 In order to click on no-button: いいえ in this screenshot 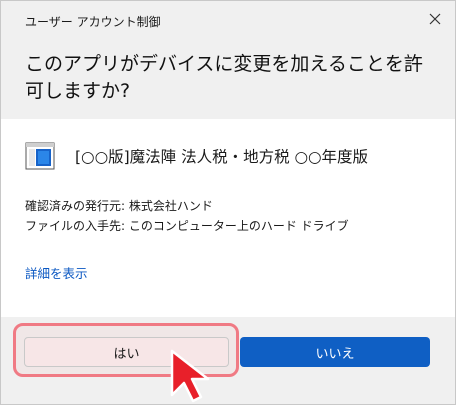, I will do `click(335, 352)`.